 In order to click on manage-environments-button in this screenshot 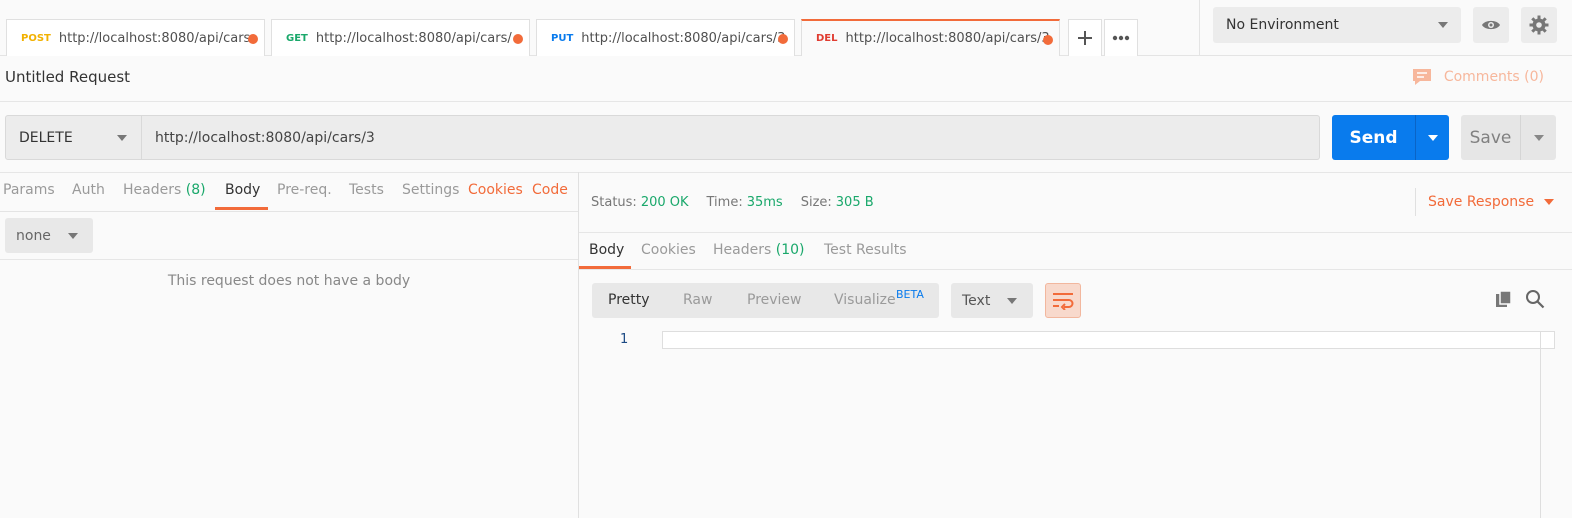, I will do `click(1539, 25)`.